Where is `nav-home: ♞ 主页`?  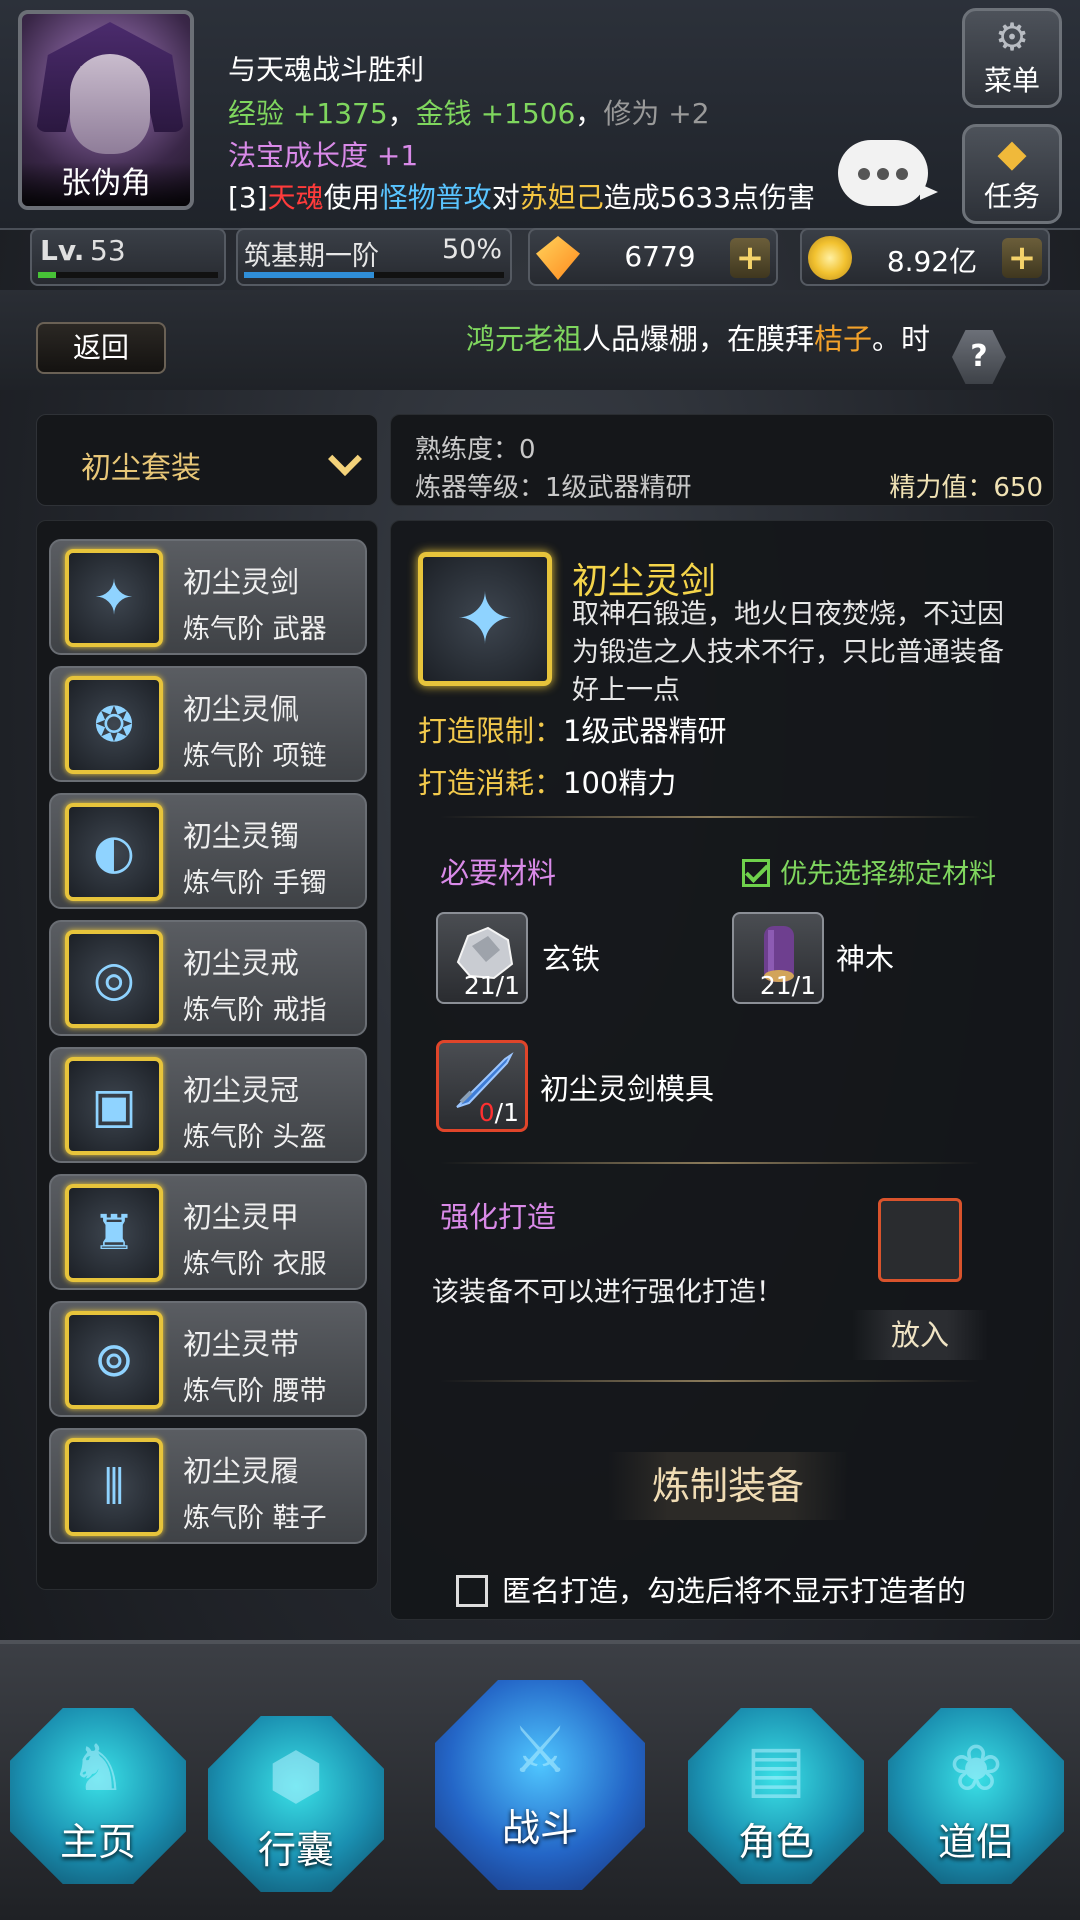 nav-home: ♞ 主页 is located at coordinates (98, 1796).